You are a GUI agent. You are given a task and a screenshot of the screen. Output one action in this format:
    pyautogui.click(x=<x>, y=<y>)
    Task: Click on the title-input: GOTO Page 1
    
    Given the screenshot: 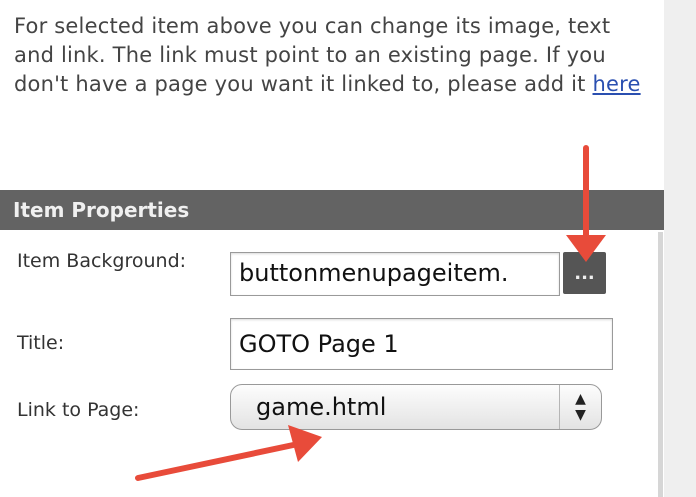 What is the action you would take?
    pyautogui.click(x=421, y=344)
    